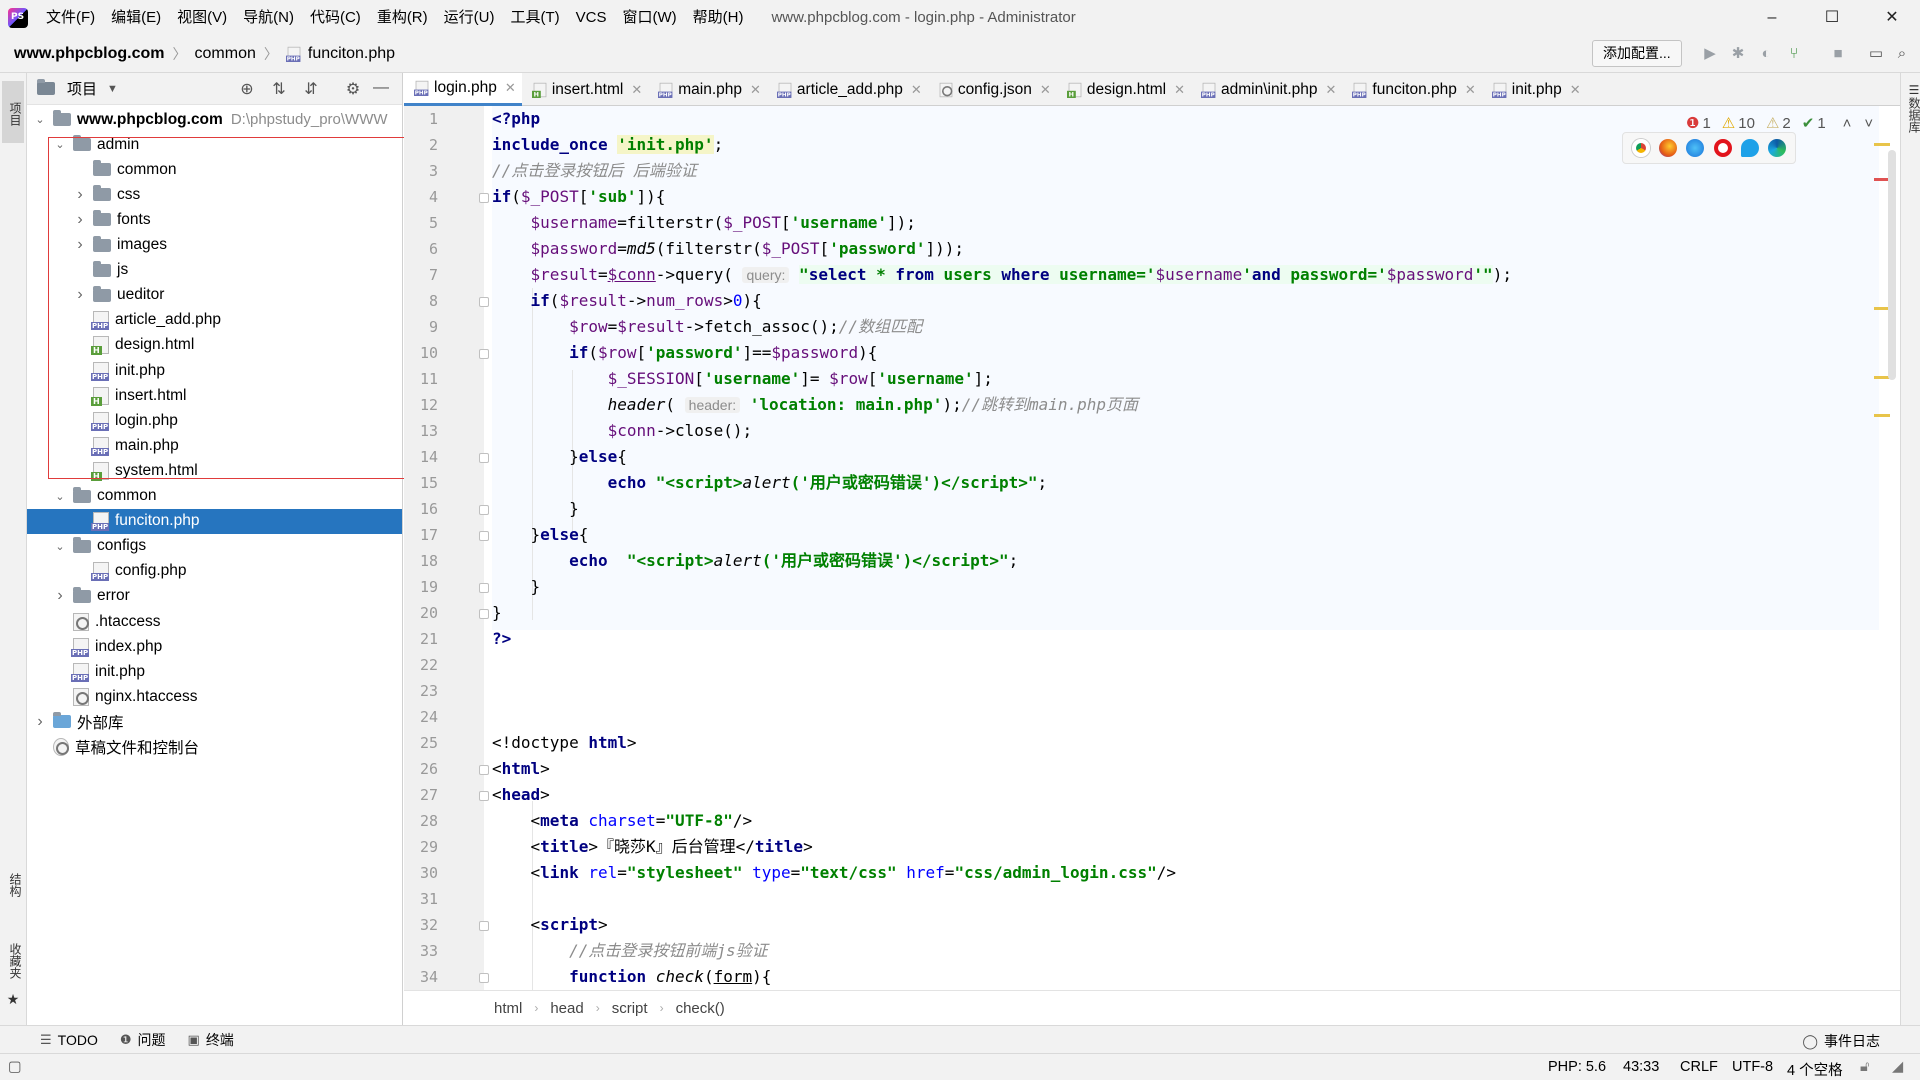 Image resolution: width=1920 pixels, height=1080 pixels. Describe the element at coordinates (1832, 17) in the screenshot. I see `maximize-button: ☐` at that location.